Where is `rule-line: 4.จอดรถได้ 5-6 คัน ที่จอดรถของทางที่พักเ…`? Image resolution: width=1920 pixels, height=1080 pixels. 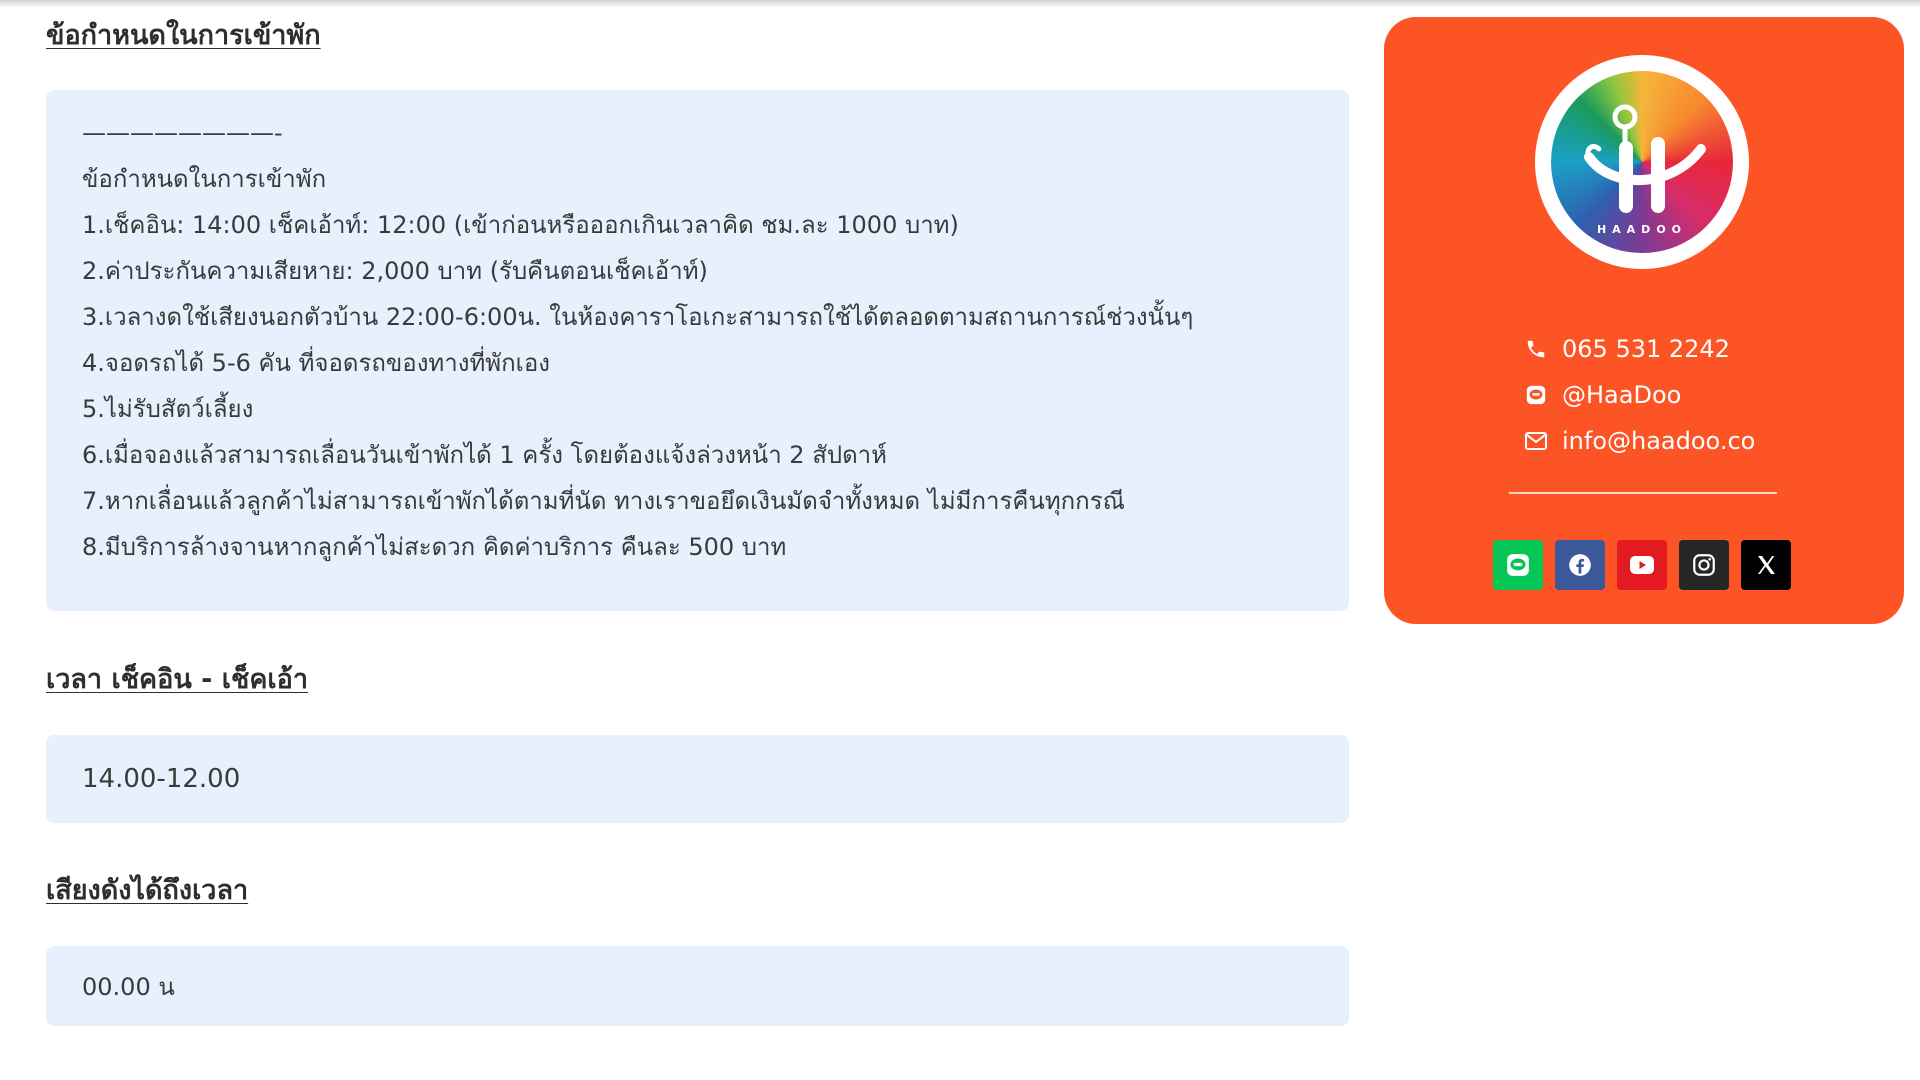
rule-line: 4.จอดรถได้ 5-6 คัน ที่จอดรถของทางที่พักเ… is located at coordinates (316, 363).